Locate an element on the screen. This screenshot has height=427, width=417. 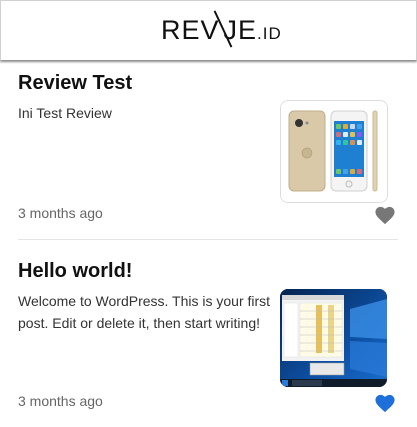
post-title: Hello world! is located at coordinates (75, 271).